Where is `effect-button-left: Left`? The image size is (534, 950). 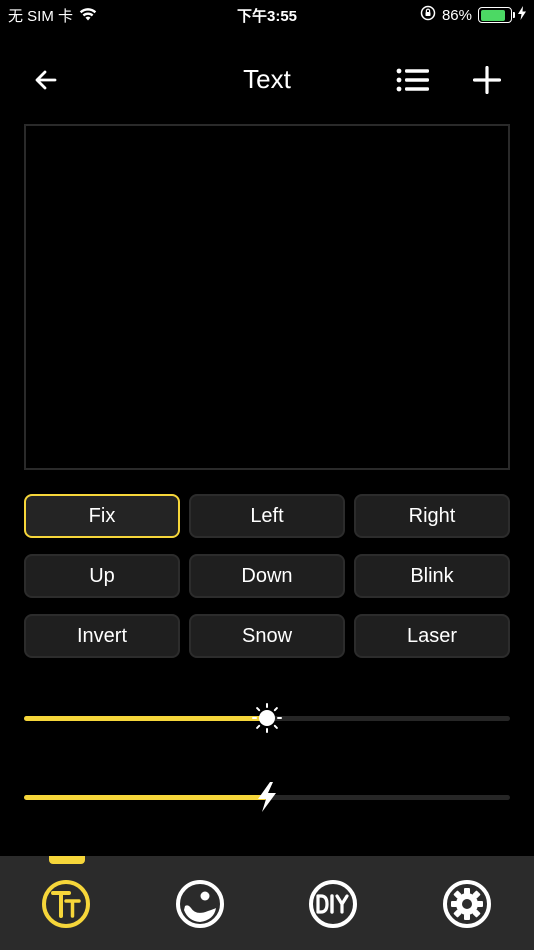 effect-button-left: Left is located at coordinates (267, 516).